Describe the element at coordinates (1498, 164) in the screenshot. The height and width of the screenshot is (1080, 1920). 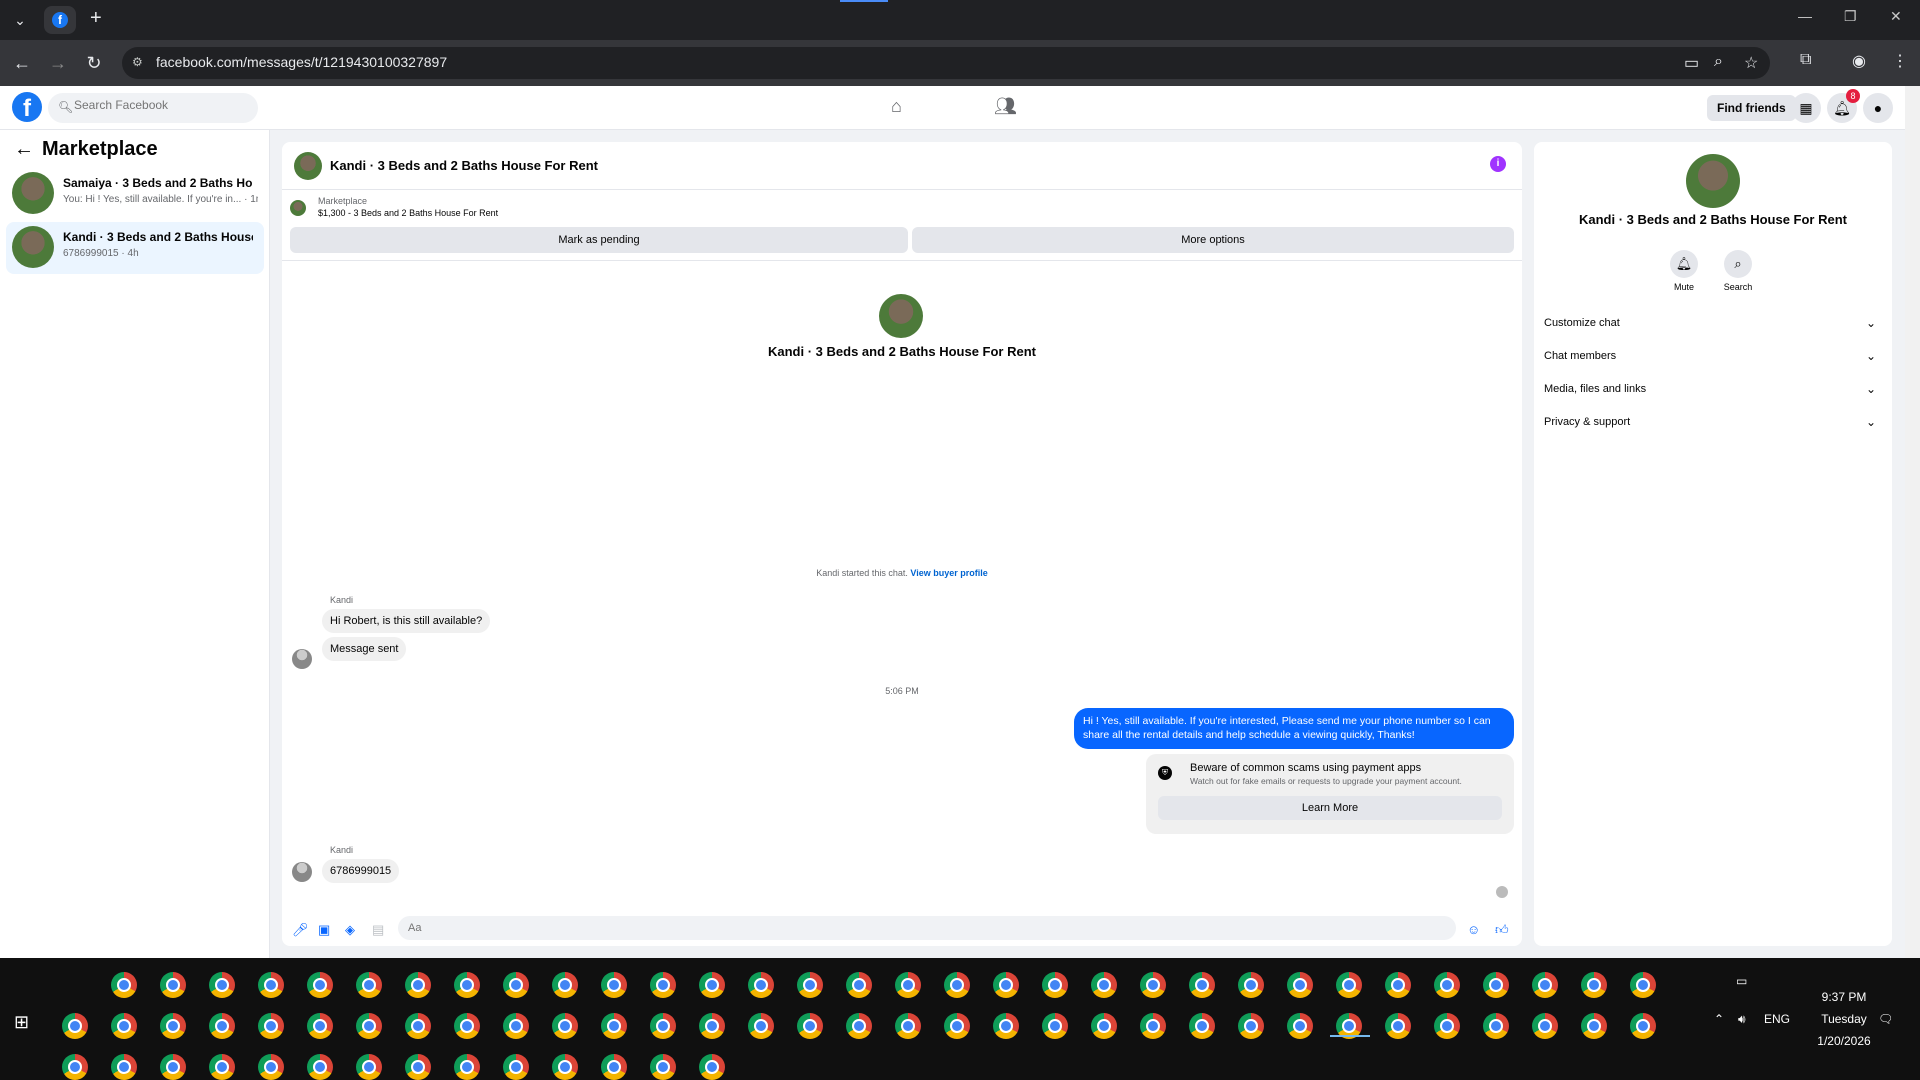
I see `info-icon: i` at that location.